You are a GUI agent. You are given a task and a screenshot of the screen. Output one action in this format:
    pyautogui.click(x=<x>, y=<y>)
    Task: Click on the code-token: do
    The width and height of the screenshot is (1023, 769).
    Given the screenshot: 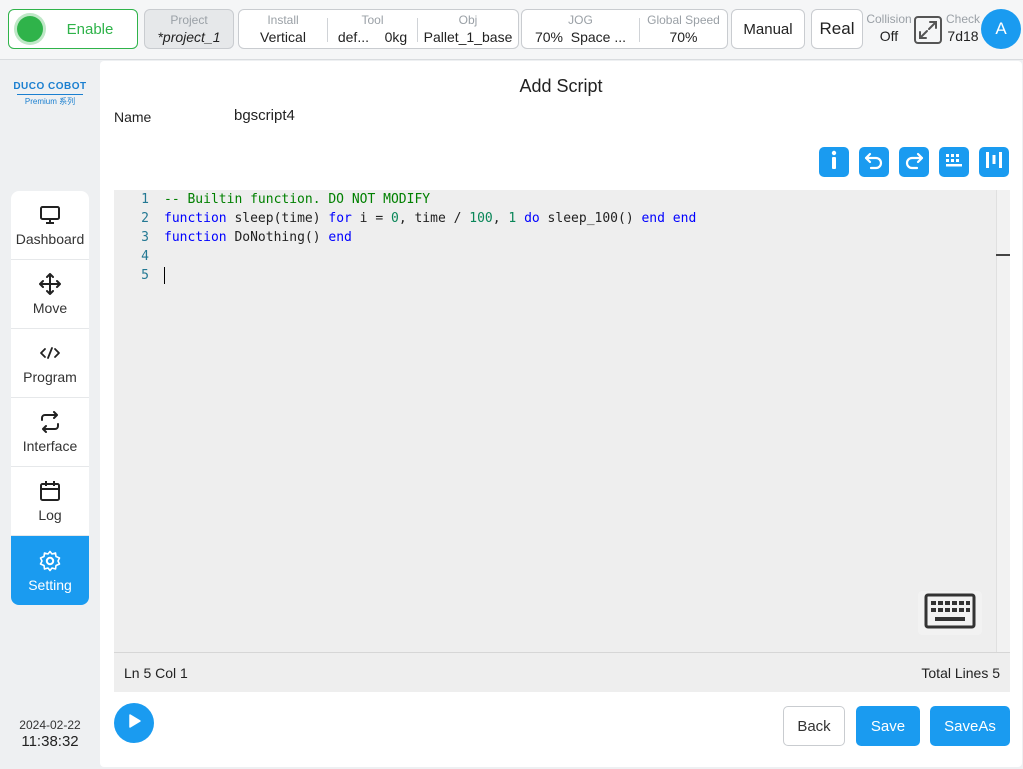 What is the action you would take?
    pyautogui.click(x=532, y=218)
    